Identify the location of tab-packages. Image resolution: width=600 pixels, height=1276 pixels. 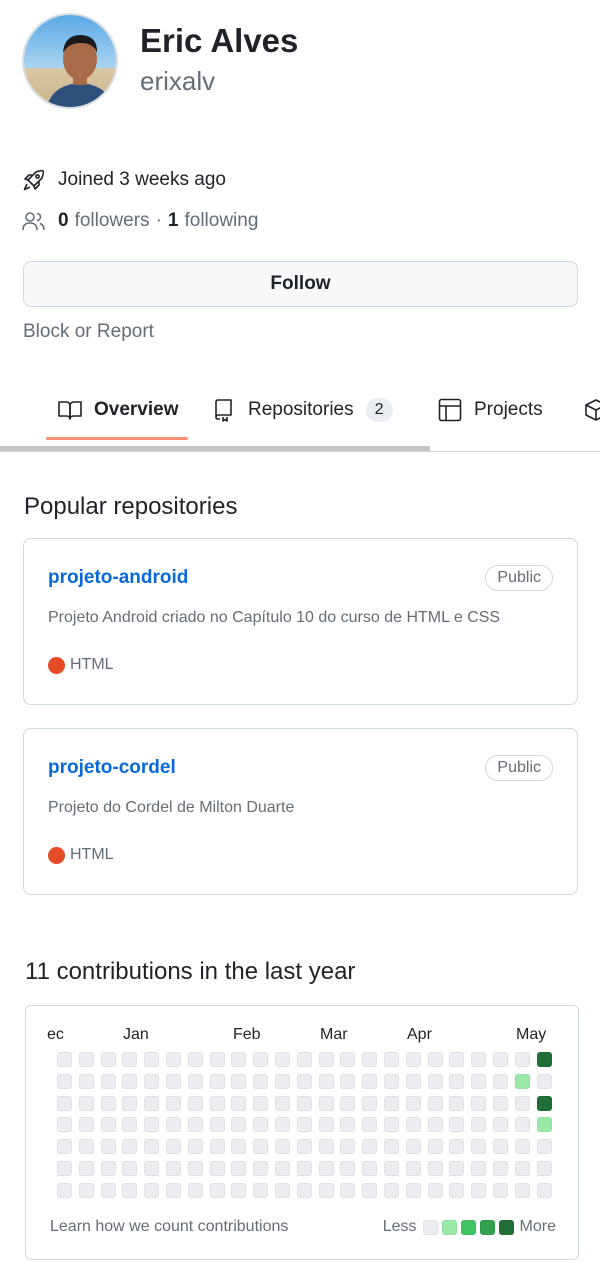
(592, 410).